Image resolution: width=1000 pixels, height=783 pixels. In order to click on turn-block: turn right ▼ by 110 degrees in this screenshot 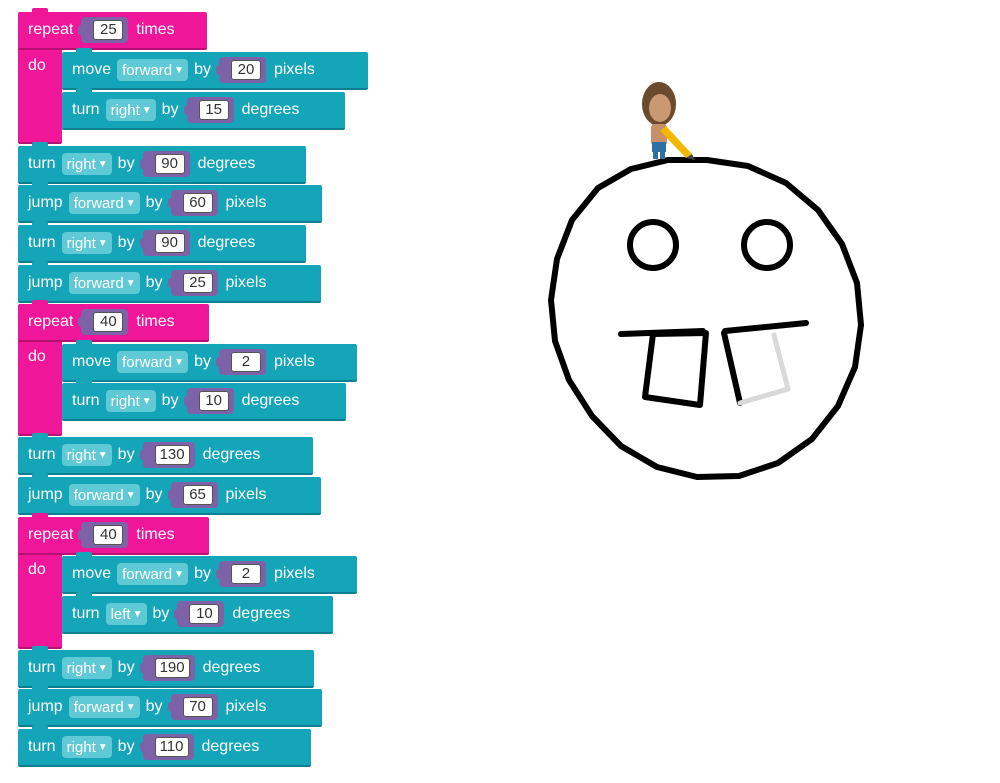, I will do `click(164, 746)`.